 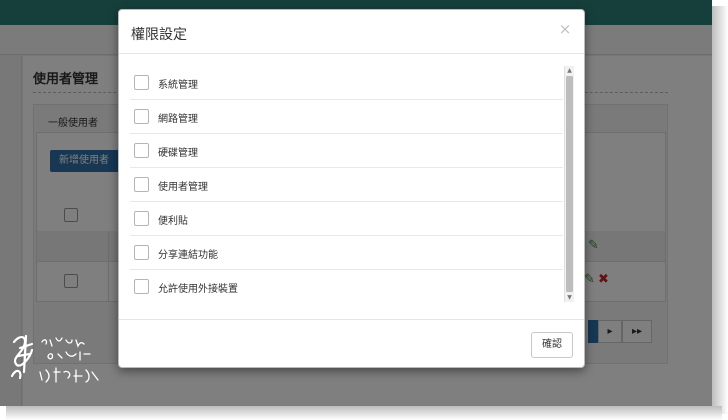 What do you see at coordinates (346, 219) in the screenshot?
I see `permission-item-sticky-notes: 便利貼` at bounding box center [346, 219].